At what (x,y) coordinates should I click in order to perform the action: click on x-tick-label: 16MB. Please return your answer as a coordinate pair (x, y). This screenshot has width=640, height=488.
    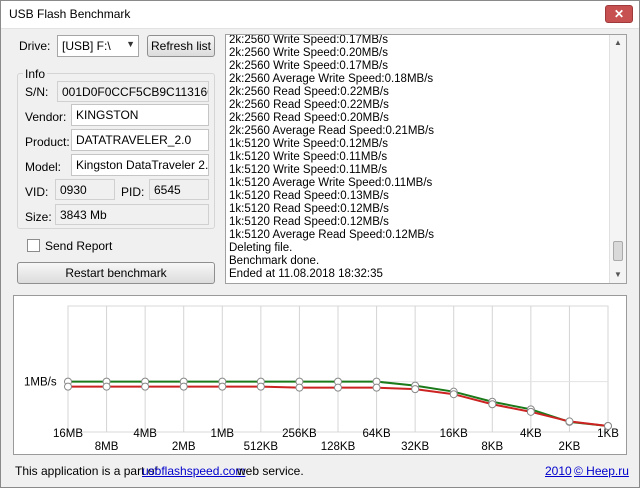
    Looking at the image, I should click on (68, 434).